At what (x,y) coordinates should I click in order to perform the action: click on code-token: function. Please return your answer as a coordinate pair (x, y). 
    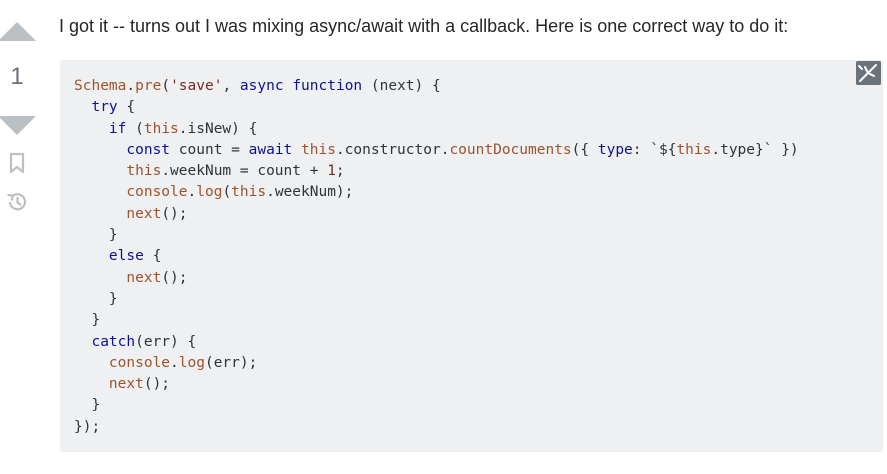
    Looking at the image, I should click on (327, 86).